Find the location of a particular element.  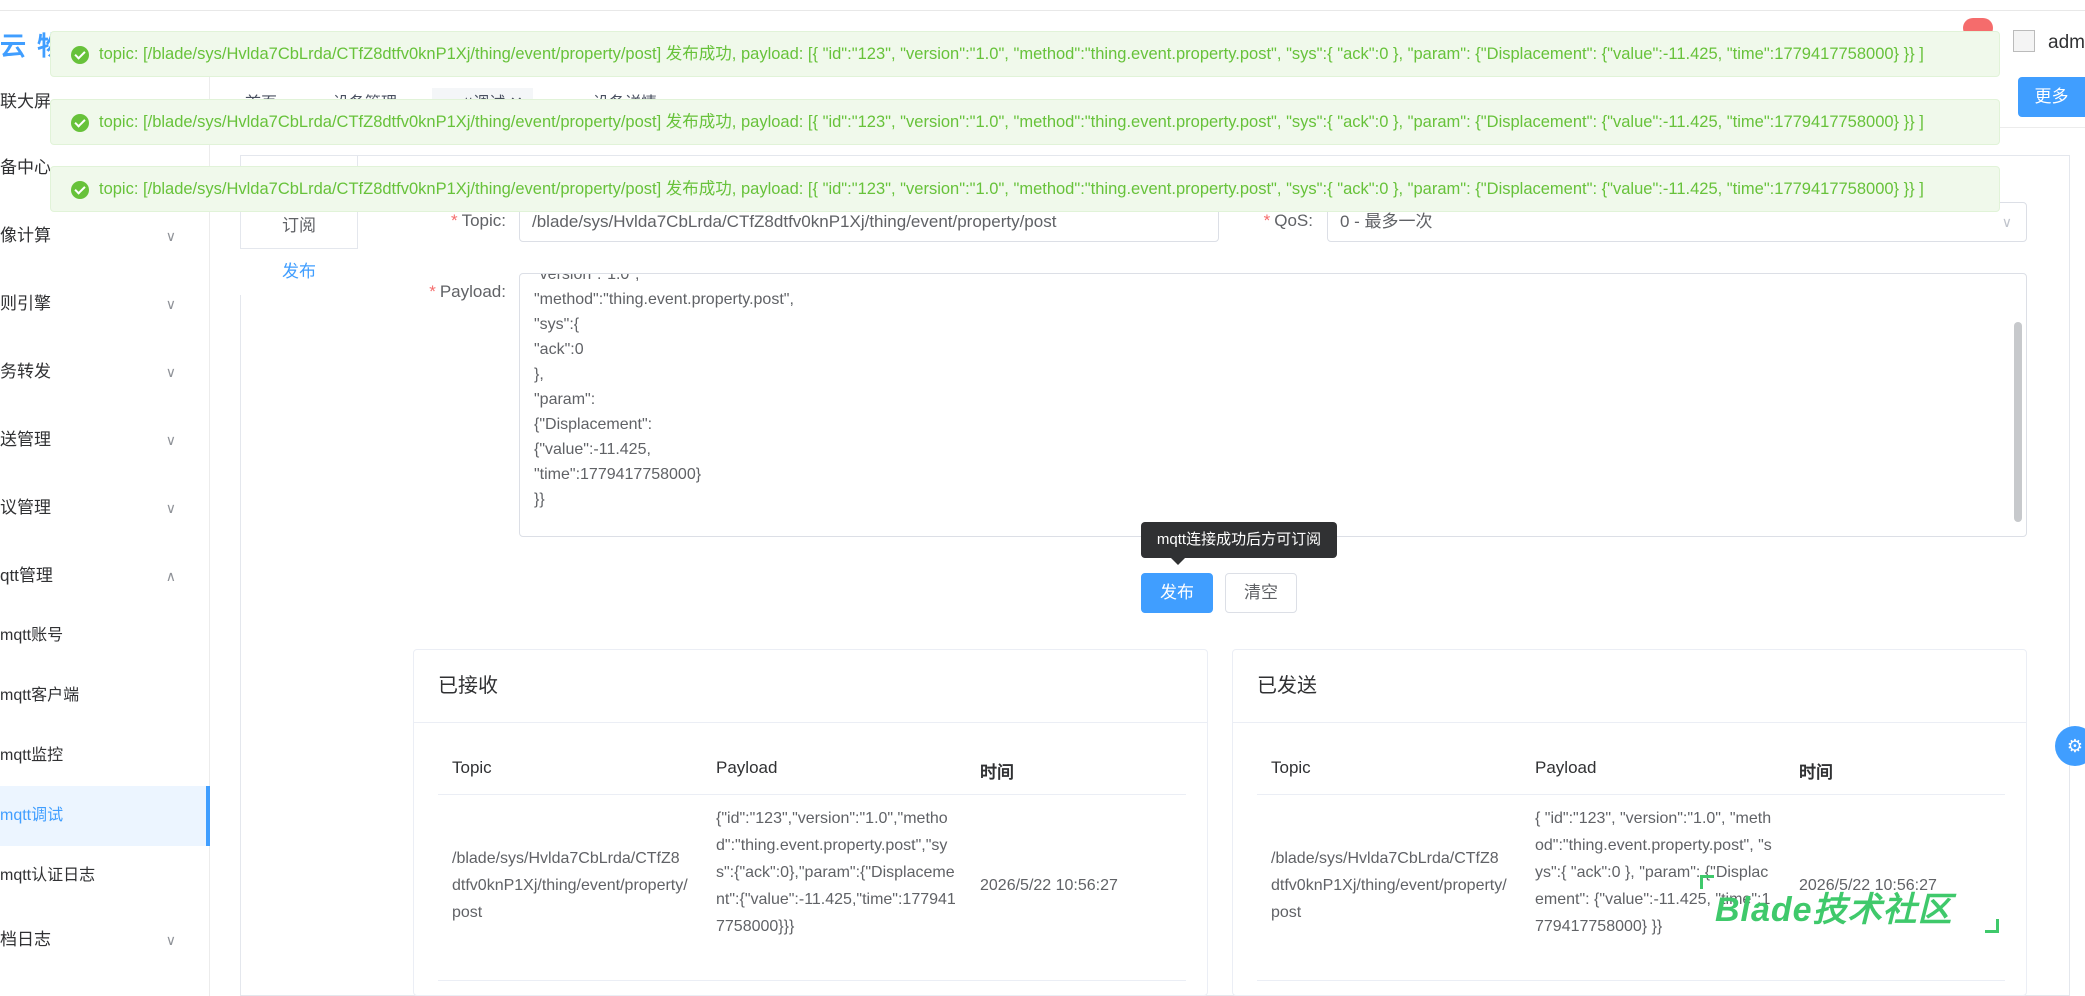

connect-tooltip: mqtt连接成功后方可订阅 is located at coordinates (1239, 540).